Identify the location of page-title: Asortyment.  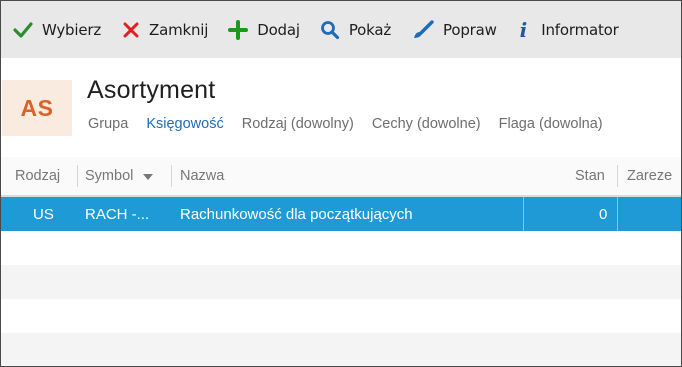
(151, 90).